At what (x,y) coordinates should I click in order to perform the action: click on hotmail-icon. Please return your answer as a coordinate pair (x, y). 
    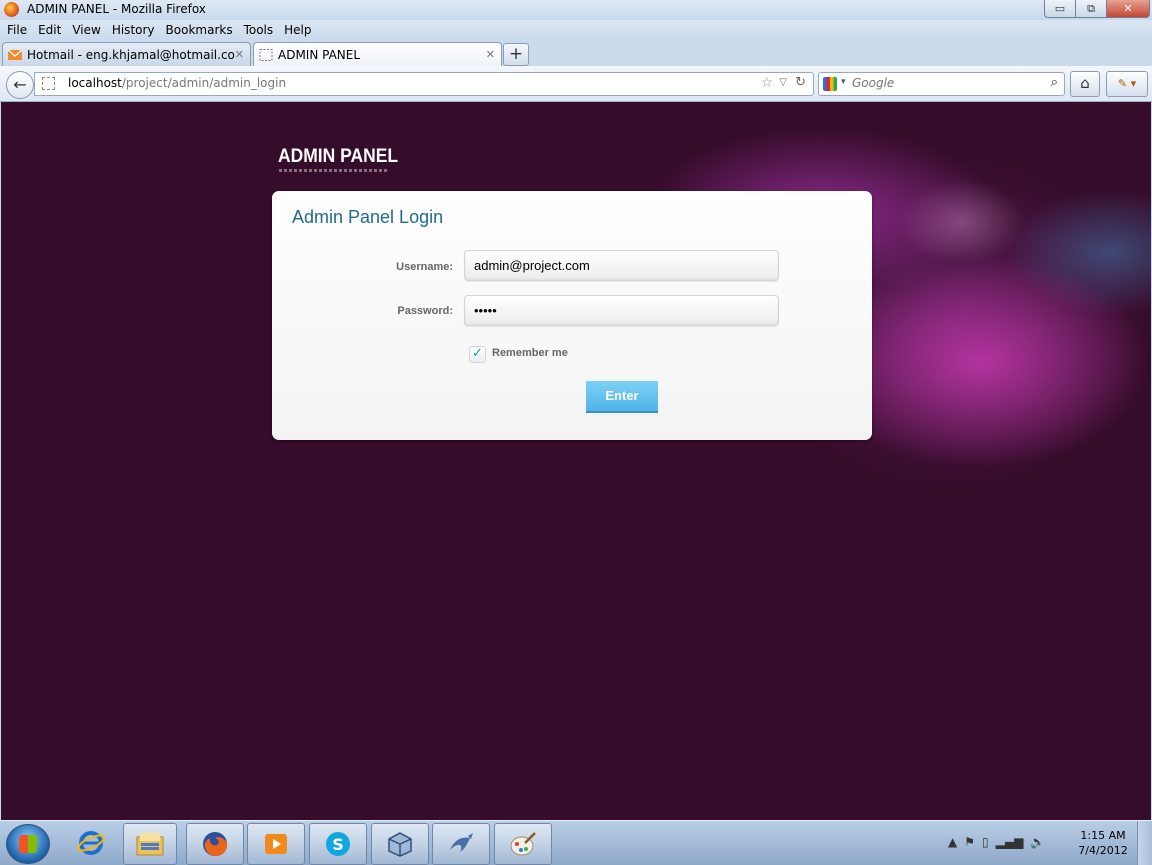
    Looking at the image, I should click on (15, 54).